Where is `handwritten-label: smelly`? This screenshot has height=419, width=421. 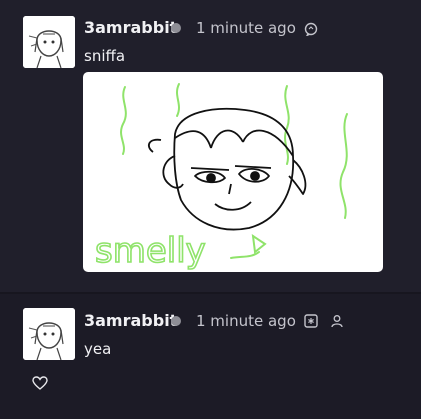 handwritten-label: smelly is located at coordinates (150, 251).